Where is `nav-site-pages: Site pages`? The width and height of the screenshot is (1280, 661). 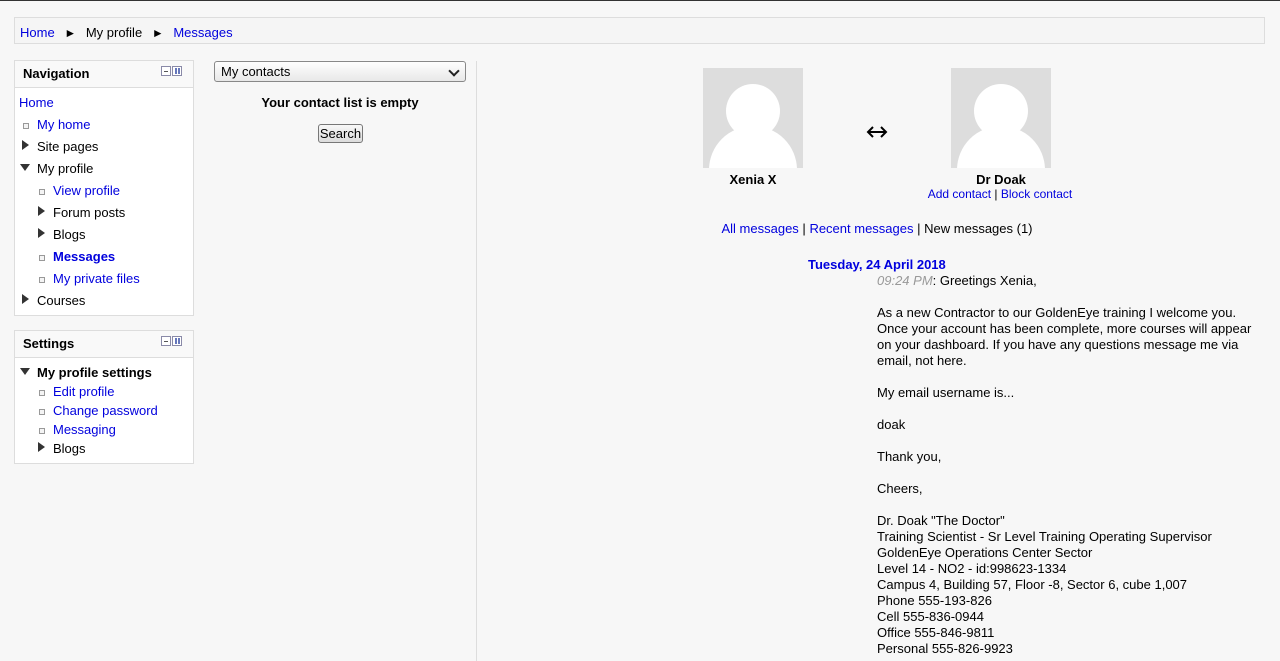 nav-site-pages: Site pages is located at coordinates (67, 147).